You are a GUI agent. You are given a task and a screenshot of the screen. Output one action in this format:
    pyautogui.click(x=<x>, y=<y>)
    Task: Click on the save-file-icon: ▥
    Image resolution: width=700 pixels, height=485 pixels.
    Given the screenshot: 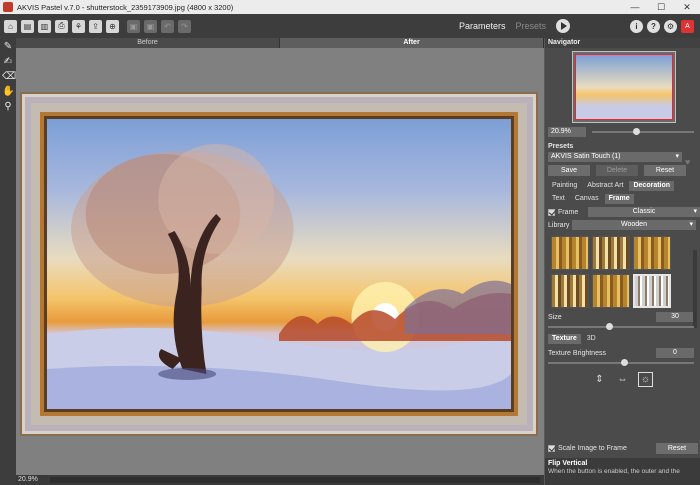 What is the action you would take?
    pyautogui.click(x=44, y=26)
    